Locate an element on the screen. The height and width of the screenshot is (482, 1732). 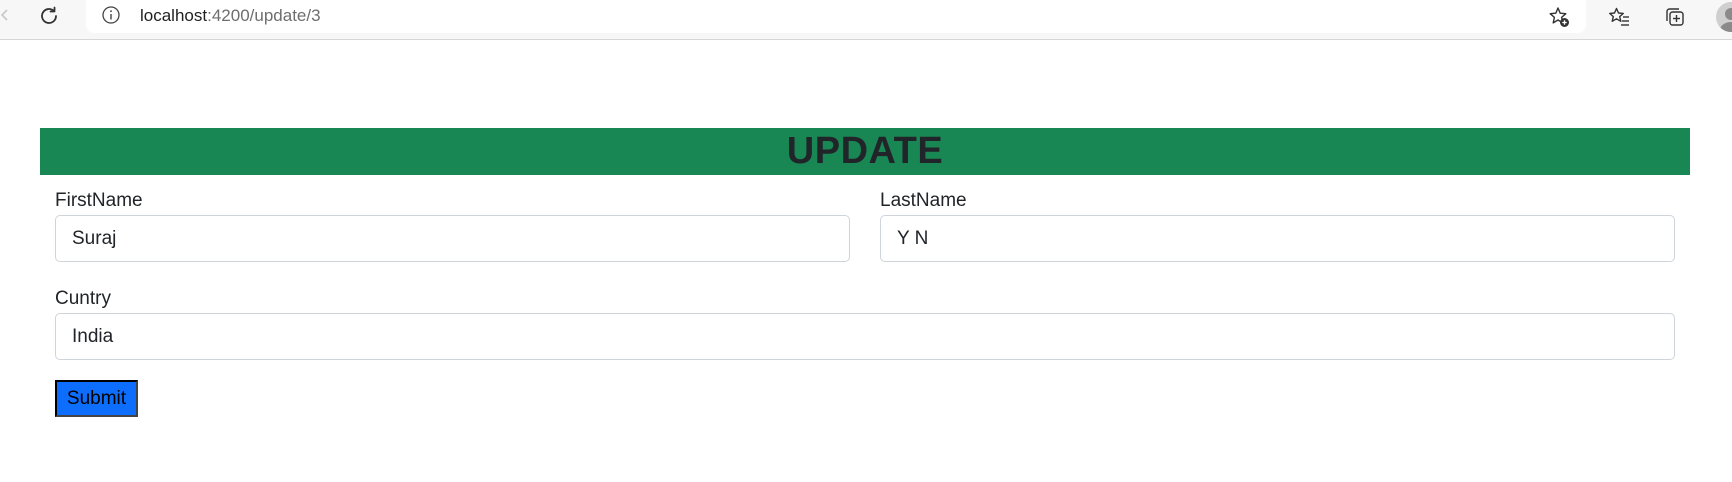
url-text: localhost:4200/update/3 is located at coordinates (230, 16).